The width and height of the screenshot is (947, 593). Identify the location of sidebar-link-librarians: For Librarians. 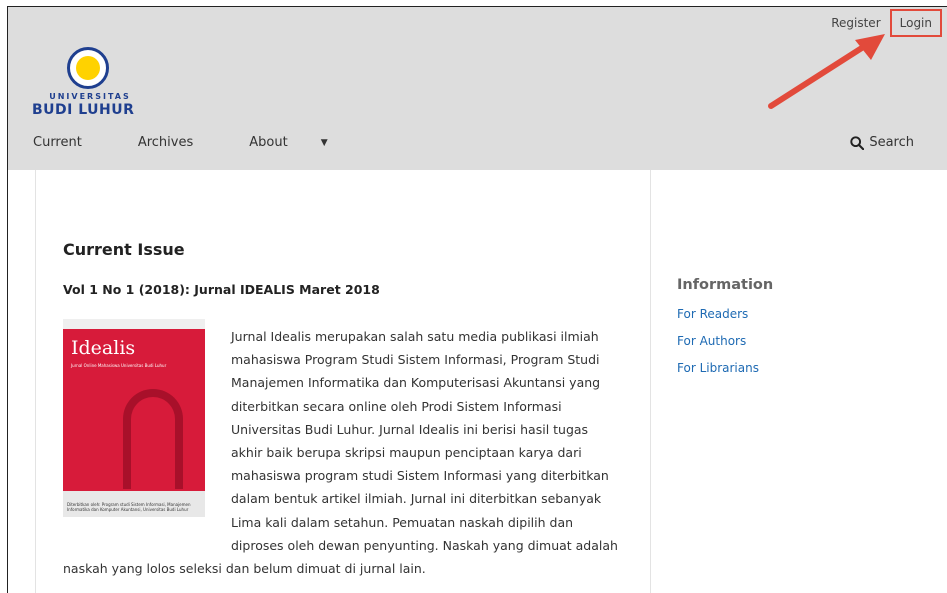
(777, 368).